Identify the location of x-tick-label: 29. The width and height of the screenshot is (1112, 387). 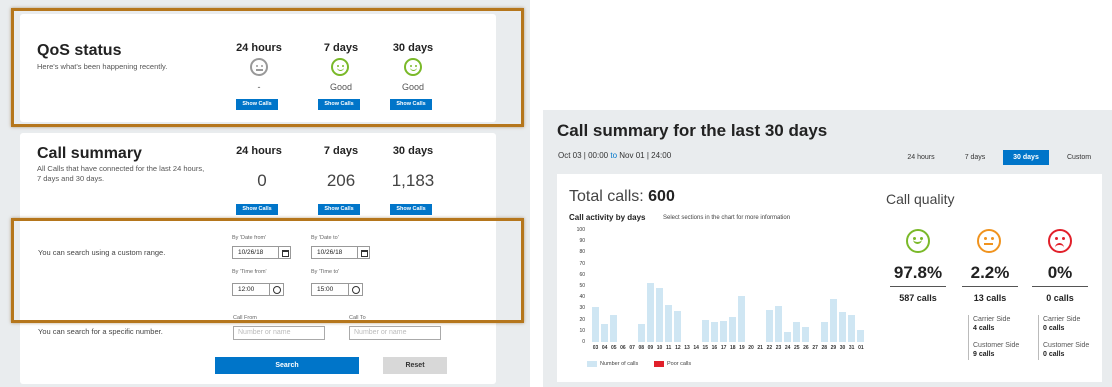
(833, 348).